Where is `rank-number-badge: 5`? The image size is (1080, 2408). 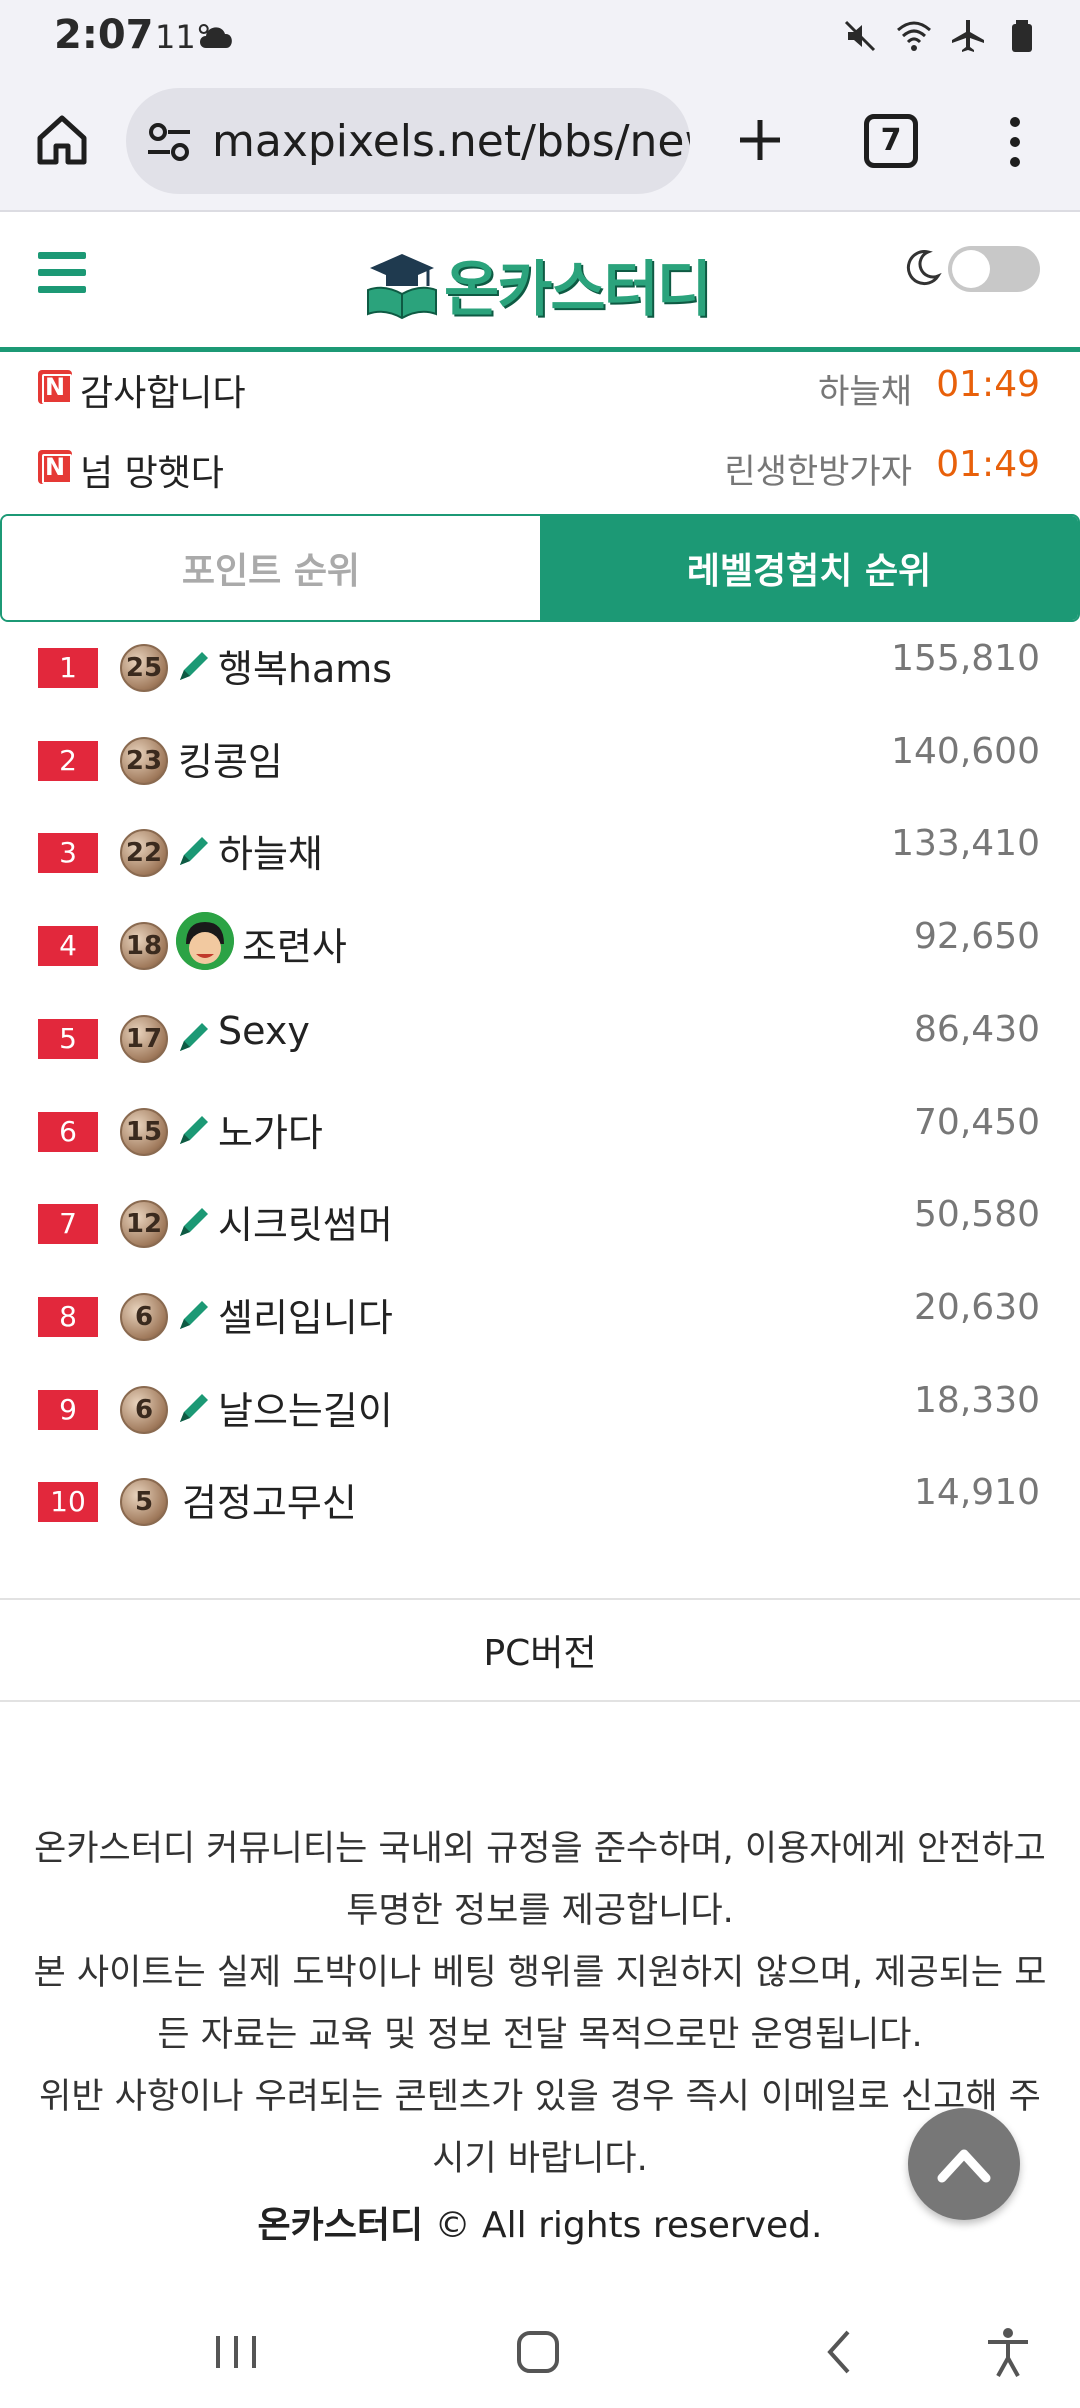 rank-number-badge: 5 is located at coordinates (68, 1038).